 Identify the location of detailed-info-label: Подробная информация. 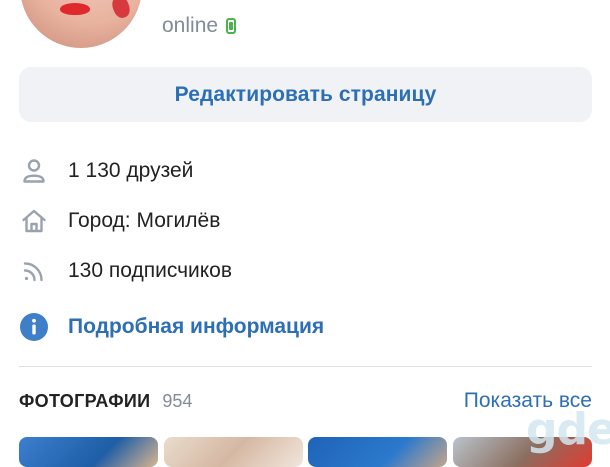
(196, 326).